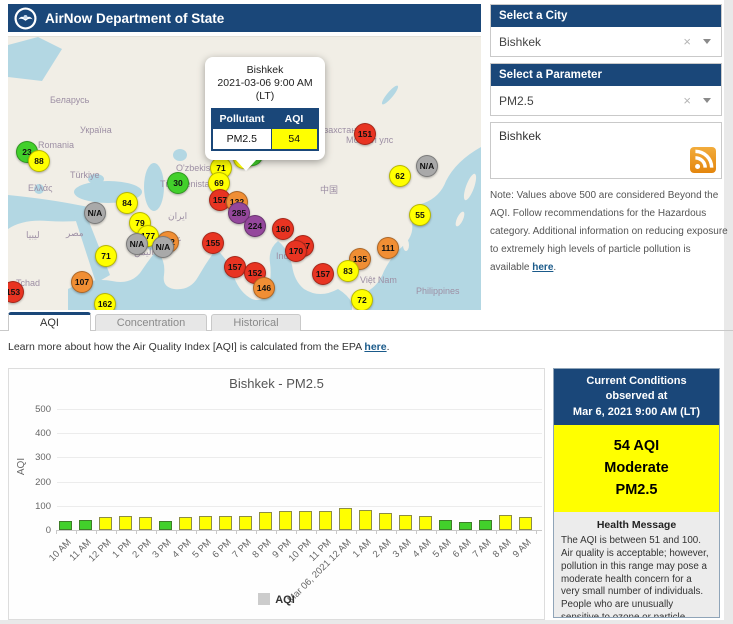 This screenshot has height=624, width=733. I want to click on map-country-label: Беларусь, so click(70, 100).